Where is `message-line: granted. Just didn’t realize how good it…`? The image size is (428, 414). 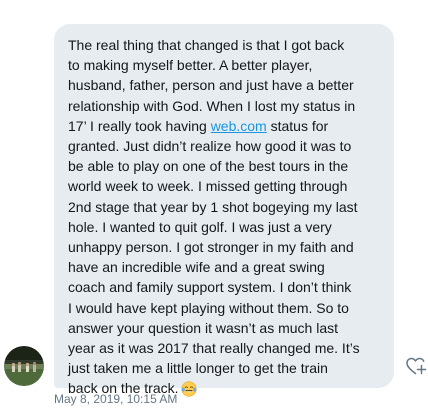 message-line: granted. Just didn’t realize how good it… is located at coordinates (210, 146).